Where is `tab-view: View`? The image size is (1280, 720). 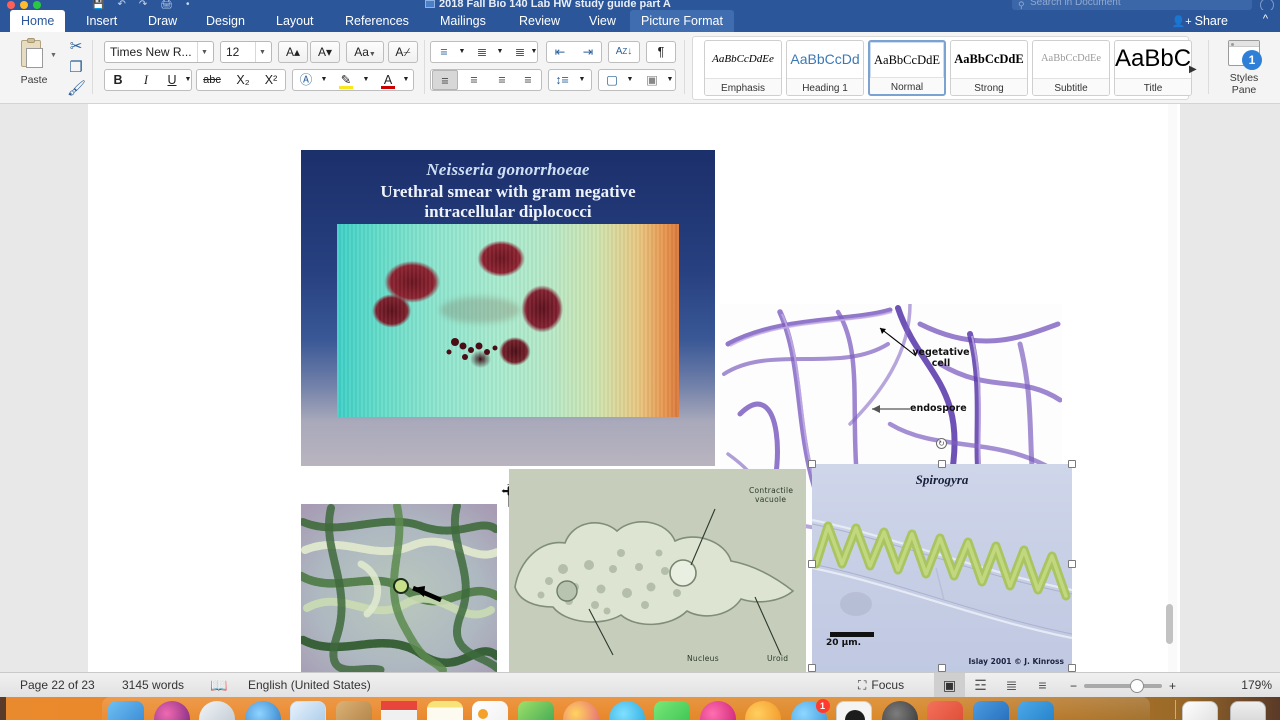 tab-view: View is located at coordinates (602, 21).